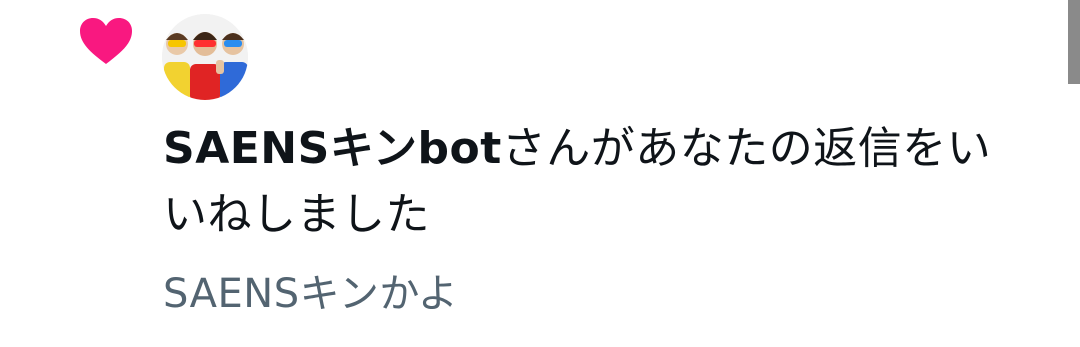 This screenshot has height=347, width=1080. What do you see at coordinates (106, 41) in the screenshot?
I see `heart-icon` at bounding box center [106, 41].